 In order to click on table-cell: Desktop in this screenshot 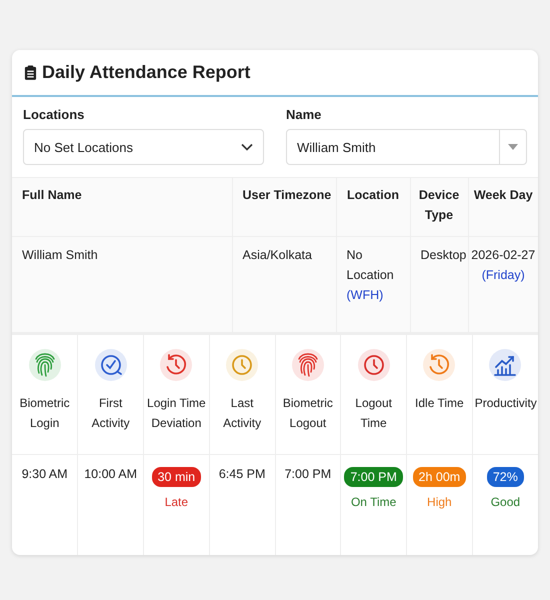, I will do `click(439, 284)`.